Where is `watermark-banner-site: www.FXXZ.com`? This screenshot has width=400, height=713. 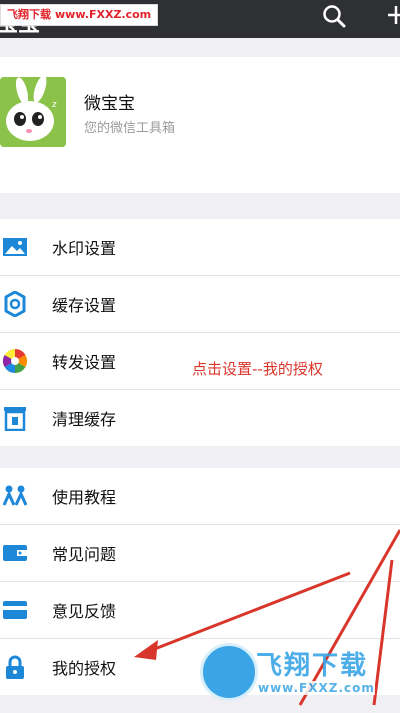 watermark-banner-site: www.FXXZ.com is located at coordinates (103, 14).